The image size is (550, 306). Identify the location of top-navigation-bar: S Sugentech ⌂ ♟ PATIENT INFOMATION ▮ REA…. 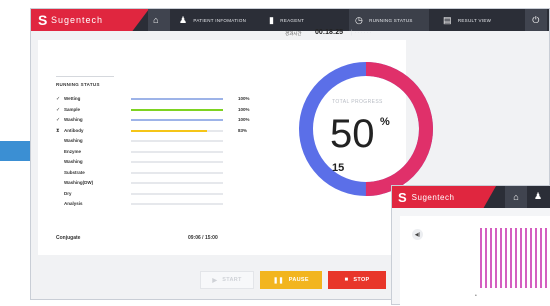
(290, 20).